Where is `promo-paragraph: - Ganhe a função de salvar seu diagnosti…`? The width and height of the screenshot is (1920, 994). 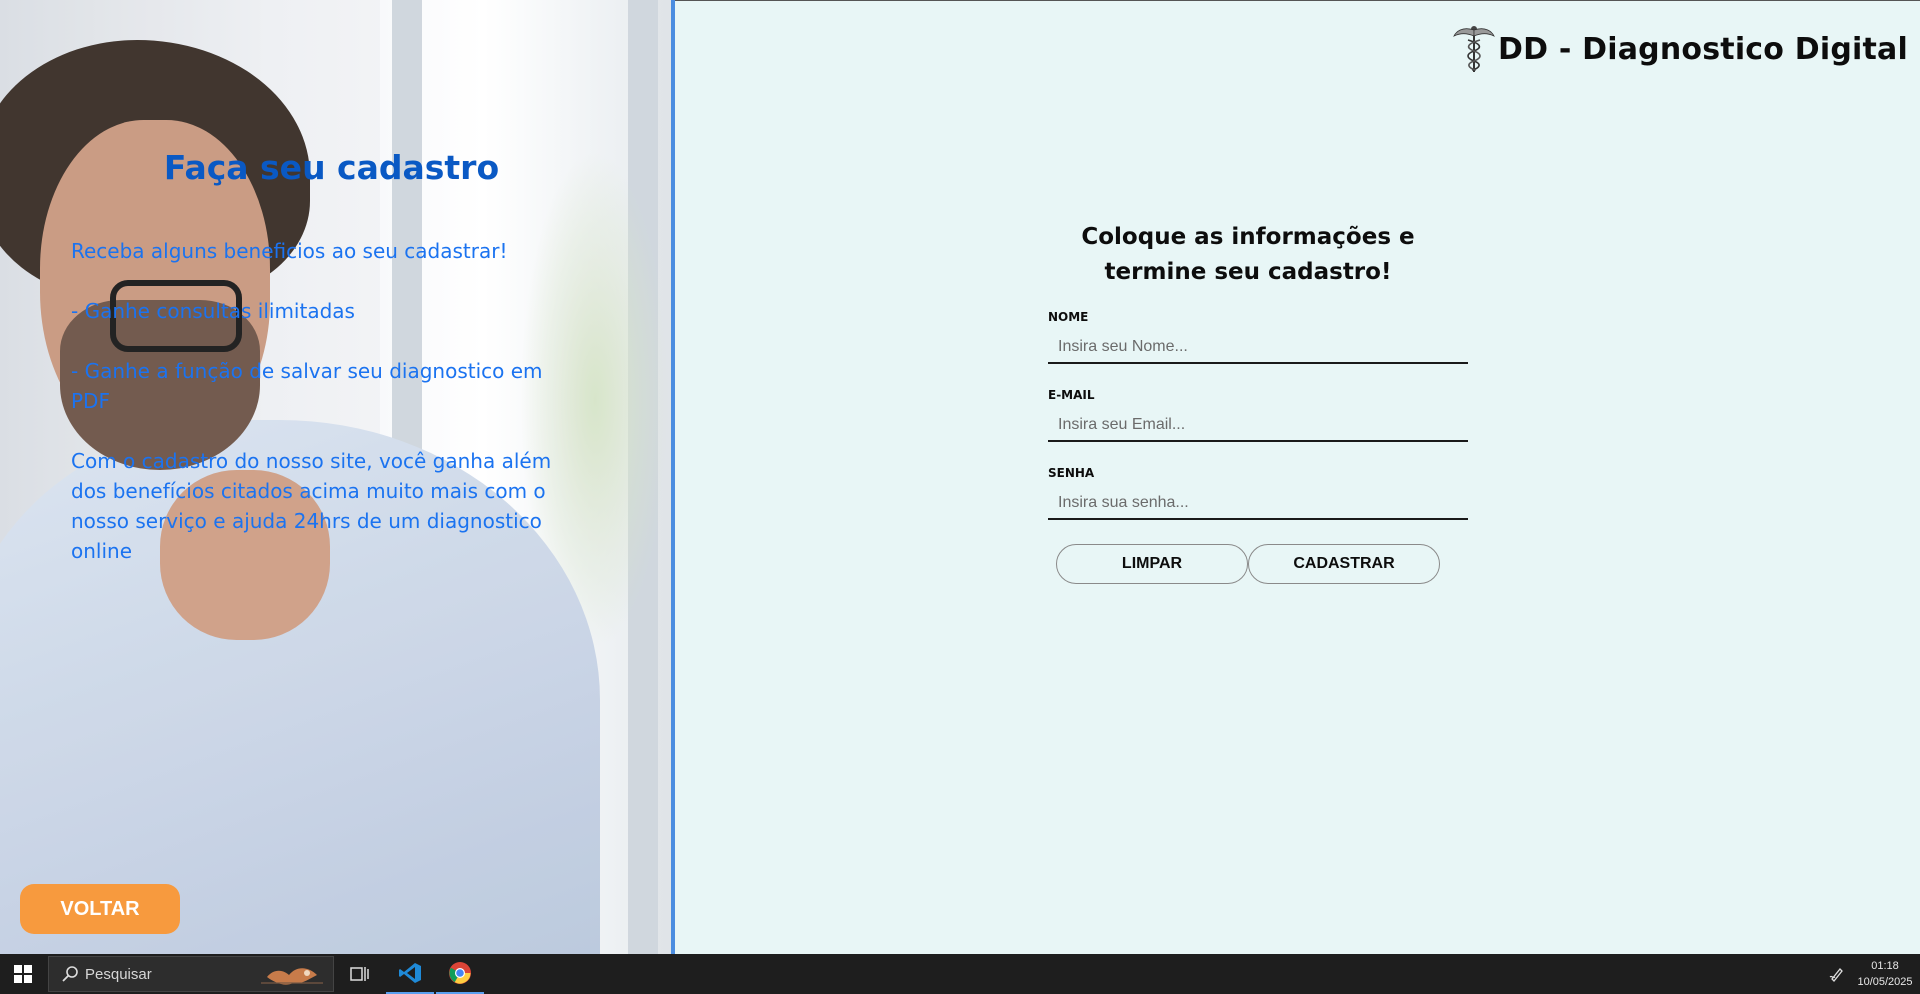
promo-paragraph: - Ganhe a função de salvar seu diagnosti… is located at coordinates (307, 386).